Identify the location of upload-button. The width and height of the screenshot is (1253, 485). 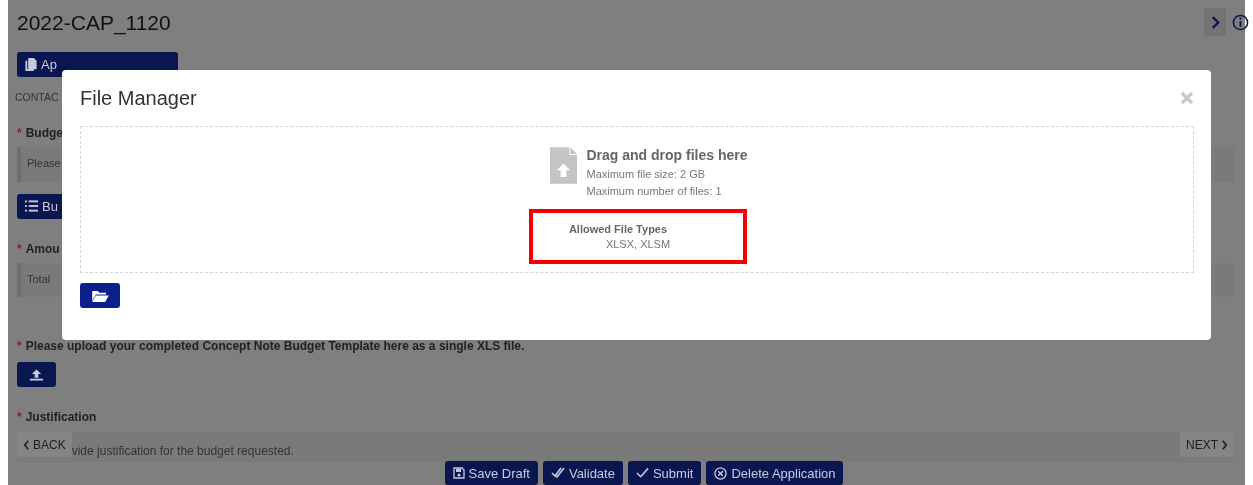
(36, 375).